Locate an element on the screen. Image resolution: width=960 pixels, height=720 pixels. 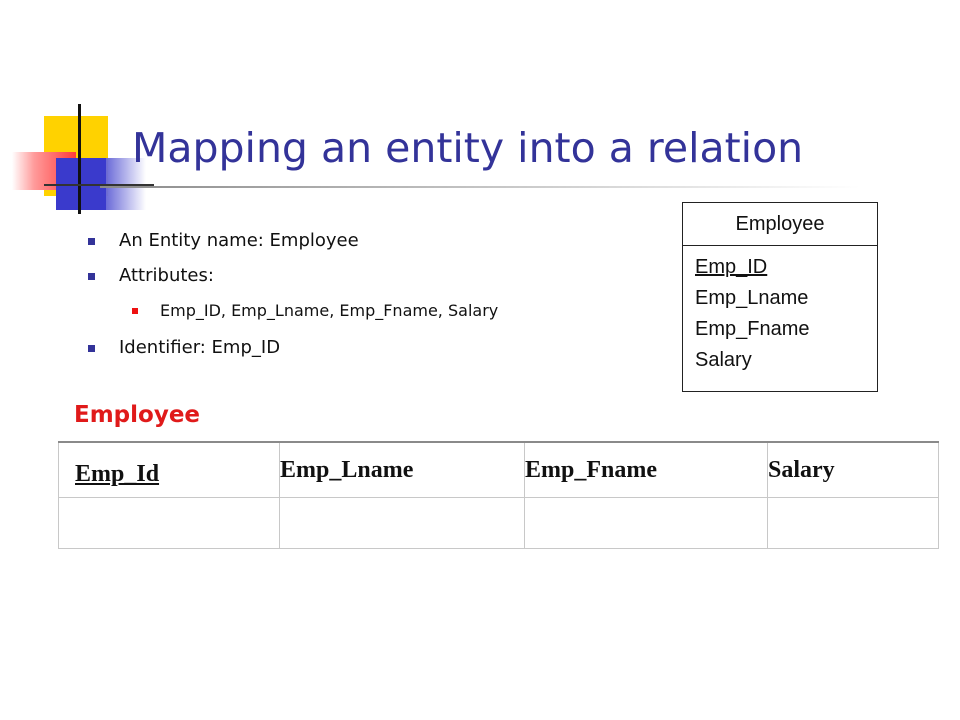
entity-attribute: Emp_Fname is located at coordinates (752, 329).